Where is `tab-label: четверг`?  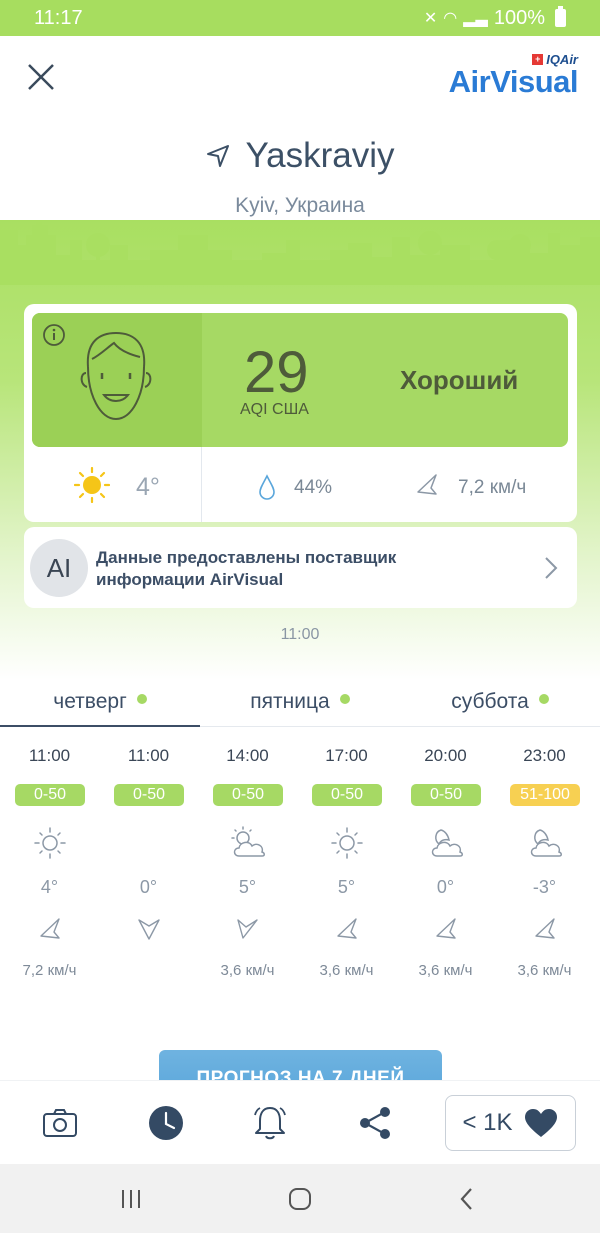
tab-label: четверг is located at coordinates (90, 701).